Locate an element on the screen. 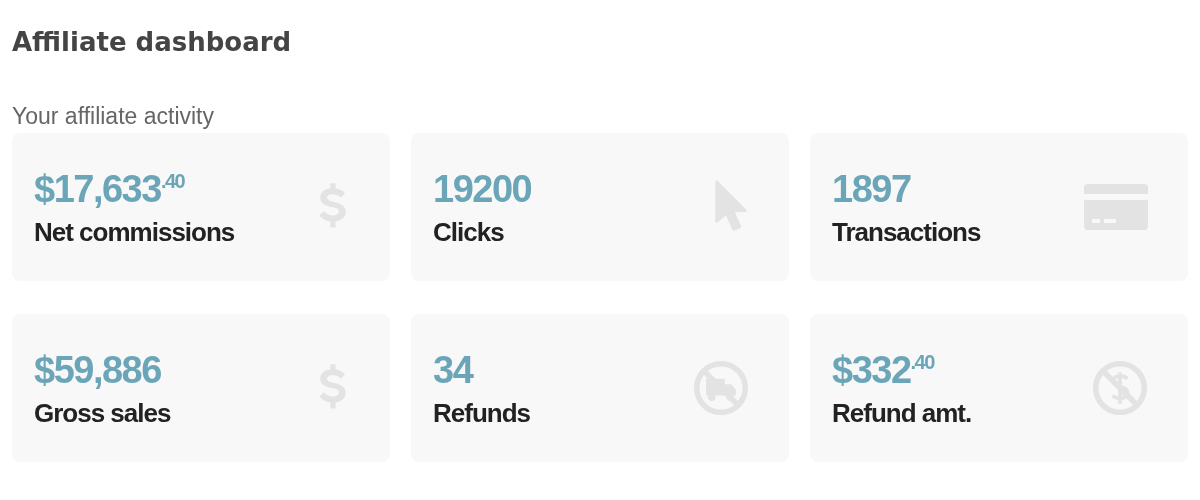 The image size is (1200, 500). stat-value: 34 is located at coordinates (454, 369).